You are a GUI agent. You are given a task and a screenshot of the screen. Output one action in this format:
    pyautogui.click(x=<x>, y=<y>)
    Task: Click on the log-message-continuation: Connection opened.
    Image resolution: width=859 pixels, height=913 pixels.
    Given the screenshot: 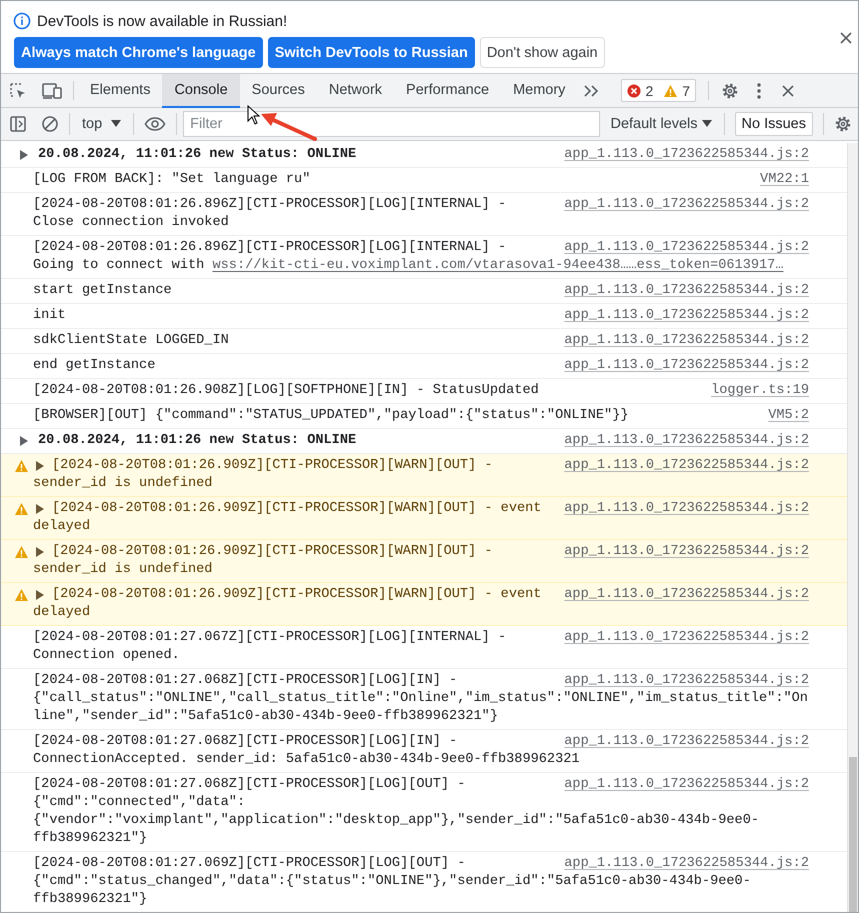 What is the action you would take?
    pyautogui.click(x=106, y=656)
    